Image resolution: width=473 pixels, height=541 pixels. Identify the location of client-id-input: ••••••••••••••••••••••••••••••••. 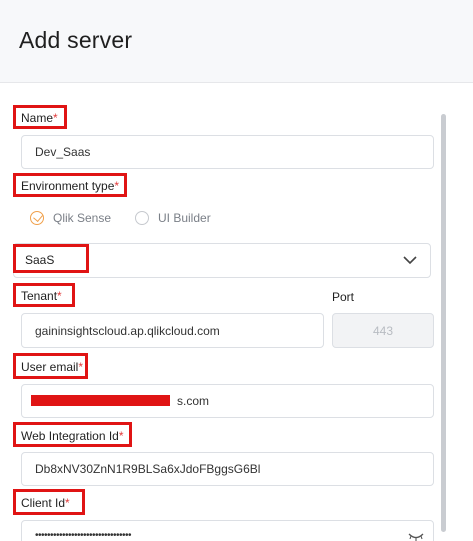
(227, 530).